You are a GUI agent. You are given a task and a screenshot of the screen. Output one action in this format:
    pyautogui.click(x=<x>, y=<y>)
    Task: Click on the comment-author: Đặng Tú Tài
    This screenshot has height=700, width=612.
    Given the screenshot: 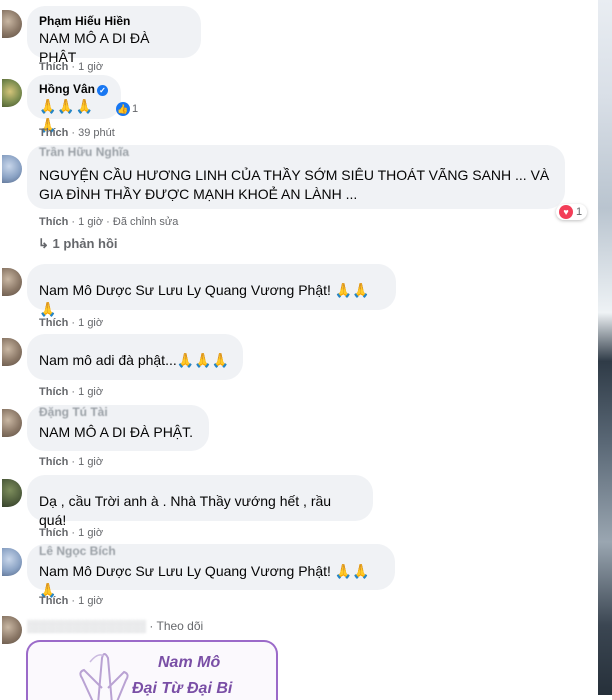 What is the action you would take?
    pyautogui.click(x=118, y=413)
    